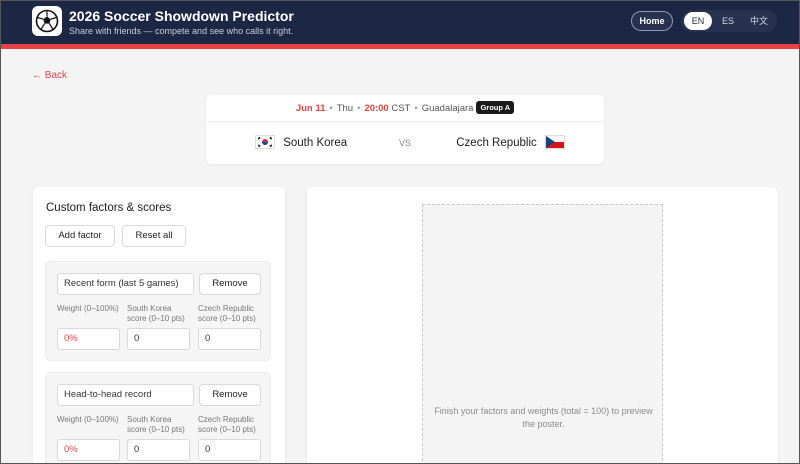 This screenshot has height=464, width=800. What do you see at coordinates (265, 142) in the screenshot?
I see `south-korea-flag-icon` at bounding box center [265, 142].